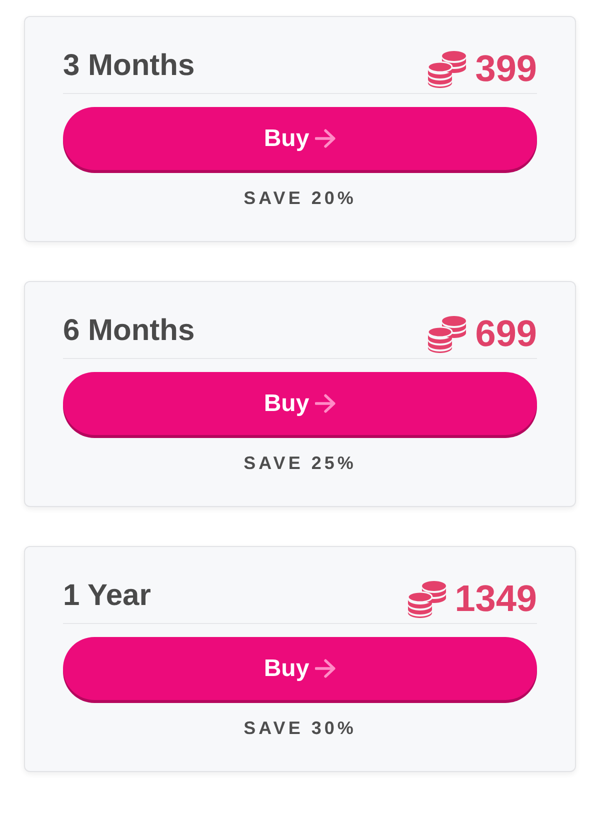 The width and height of the screenshot is (600, 834). What do you see at coordinates (129, 65) in the screenshot?
I see `plan-title: 3 Months` at bounding box center [129, 65].